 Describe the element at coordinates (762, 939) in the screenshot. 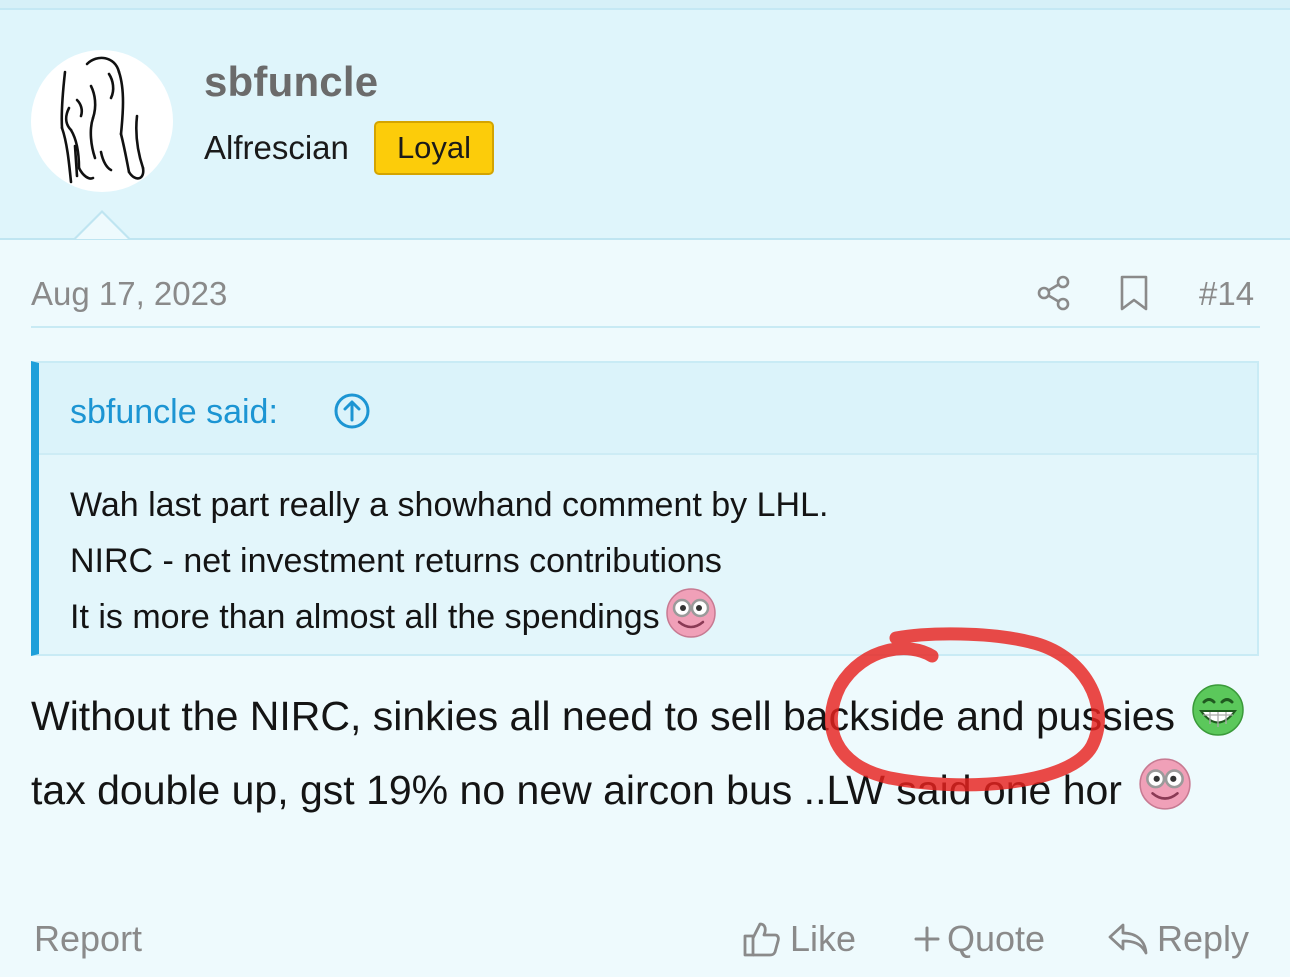

I see `thumbs-up-icon` at that location.